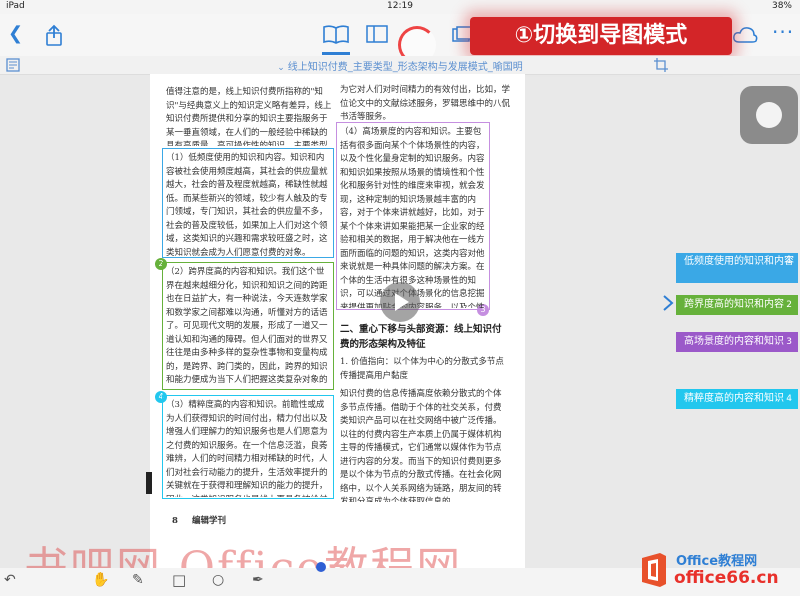 This screenshot has width=800, height=596. I want to click on undo-icon: ↶, so click(10, 580).